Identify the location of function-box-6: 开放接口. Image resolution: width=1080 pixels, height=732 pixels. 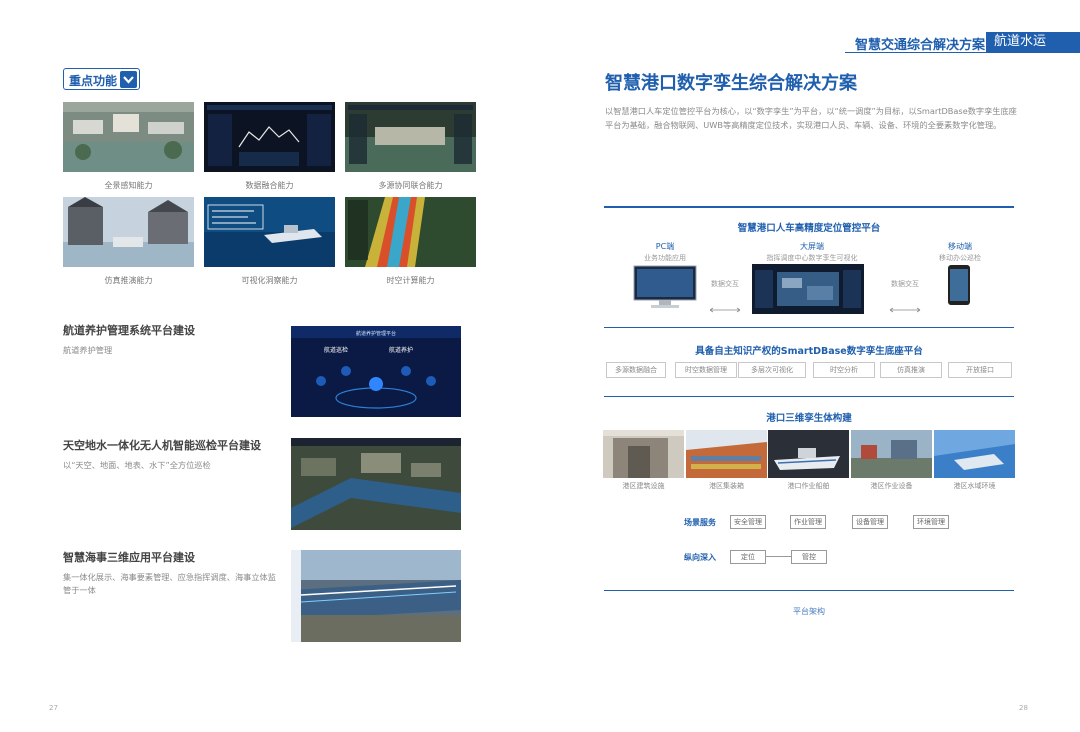
(980, 370).